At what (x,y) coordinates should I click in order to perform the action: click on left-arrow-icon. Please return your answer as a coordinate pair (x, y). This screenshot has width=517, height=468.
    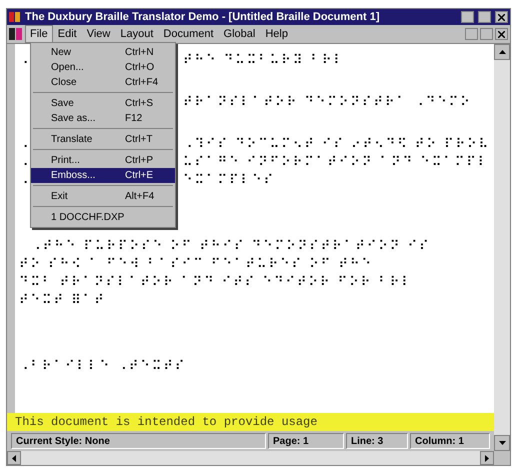
    Looking at the image, I should click on (14, 458).